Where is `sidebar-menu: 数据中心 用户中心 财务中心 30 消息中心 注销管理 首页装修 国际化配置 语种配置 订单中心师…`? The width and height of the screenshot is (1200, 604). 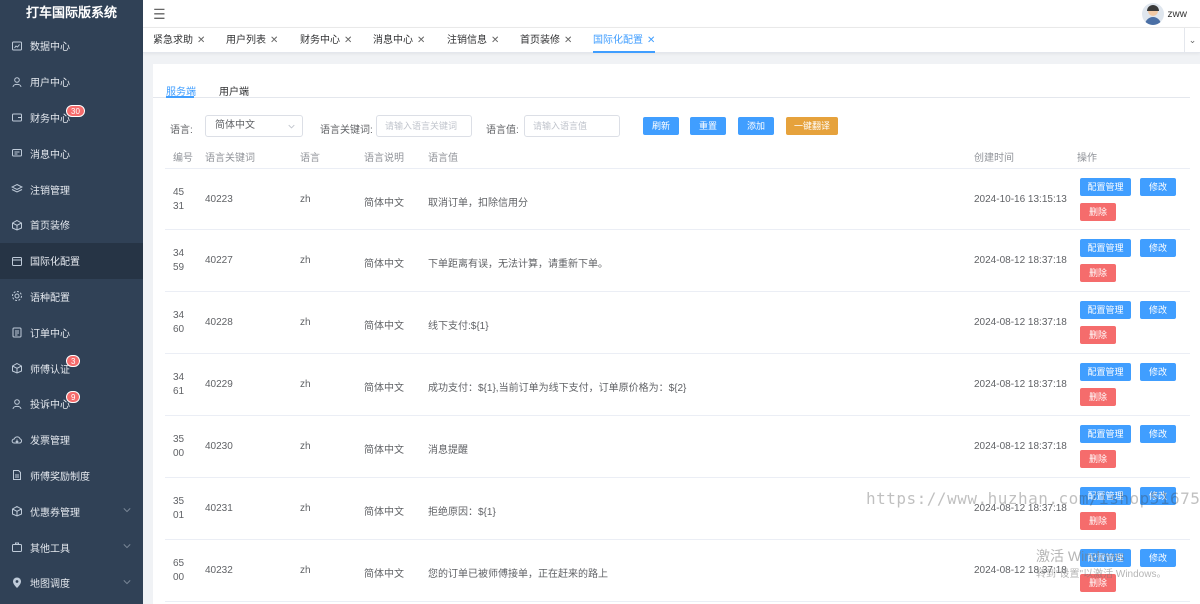
sidebar-menu: 数据中心 用户中心 财务中心 30 消息中心 注销管理 首页装修 国际化配置 语种配置 订单中心师… is located at coordinates (71, 314).